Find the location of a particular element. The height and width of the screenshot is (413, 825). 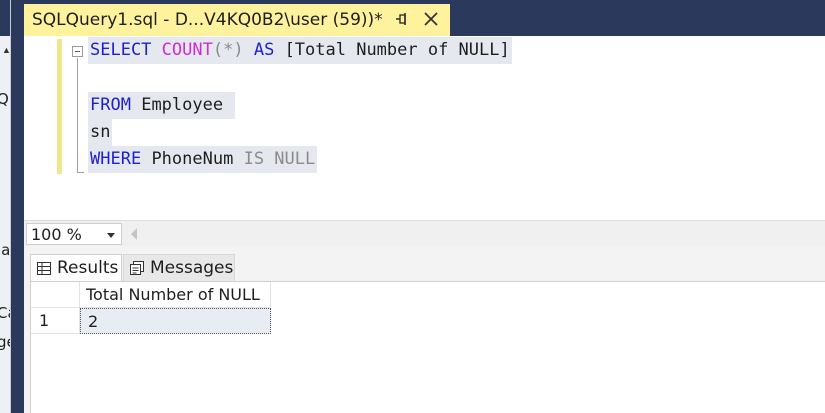

scroll-left-arrow-icon is located at coordinates (134, 234).